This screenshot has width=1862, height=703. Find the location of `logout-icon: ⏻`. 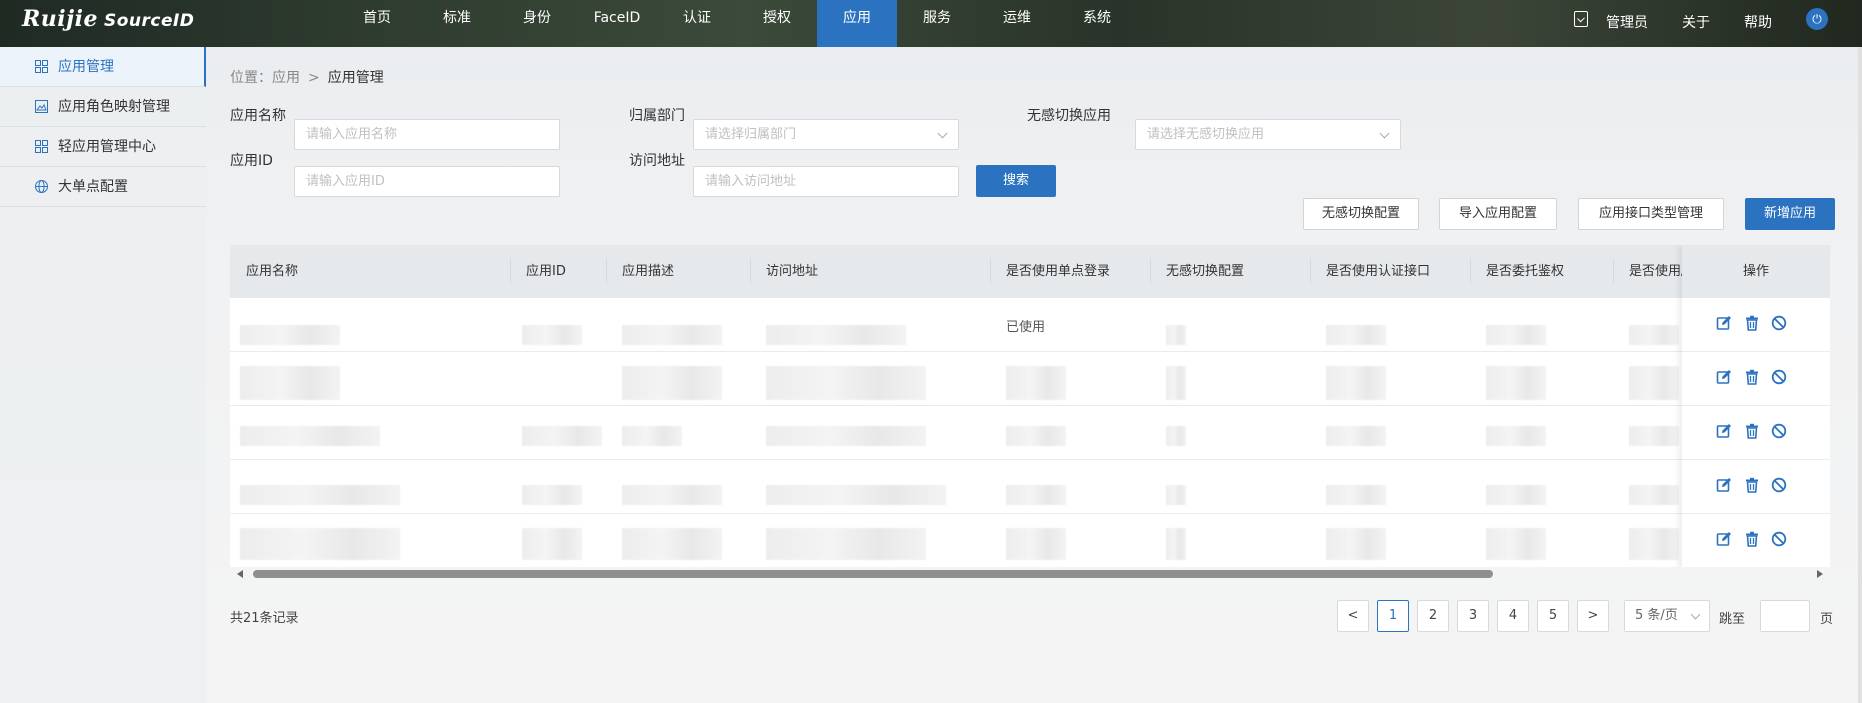

logout-icon: ⏻ is located at coordinates (1817, 18).